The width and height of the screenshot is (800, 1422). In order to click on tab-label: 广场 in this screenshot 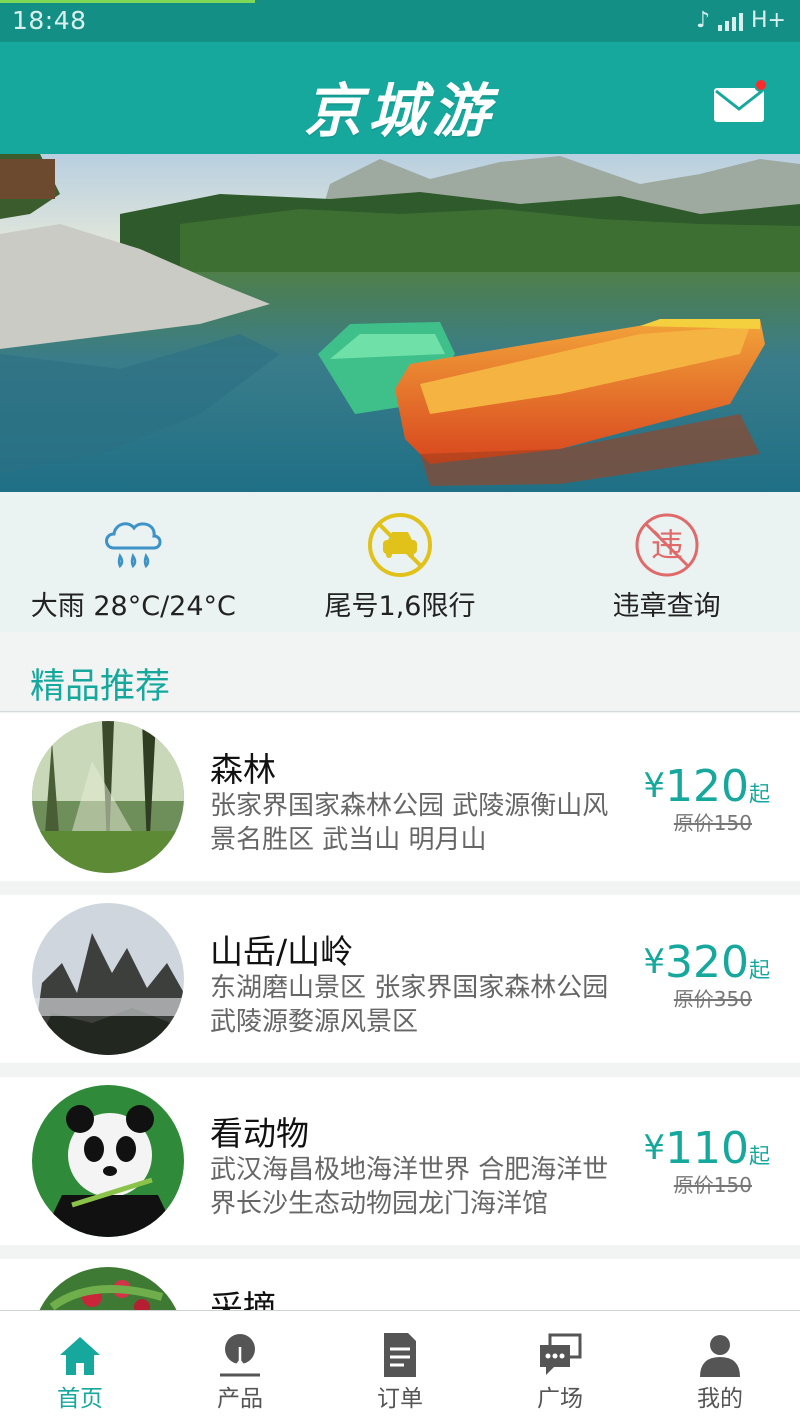, I will do `click(560, 1399)`.